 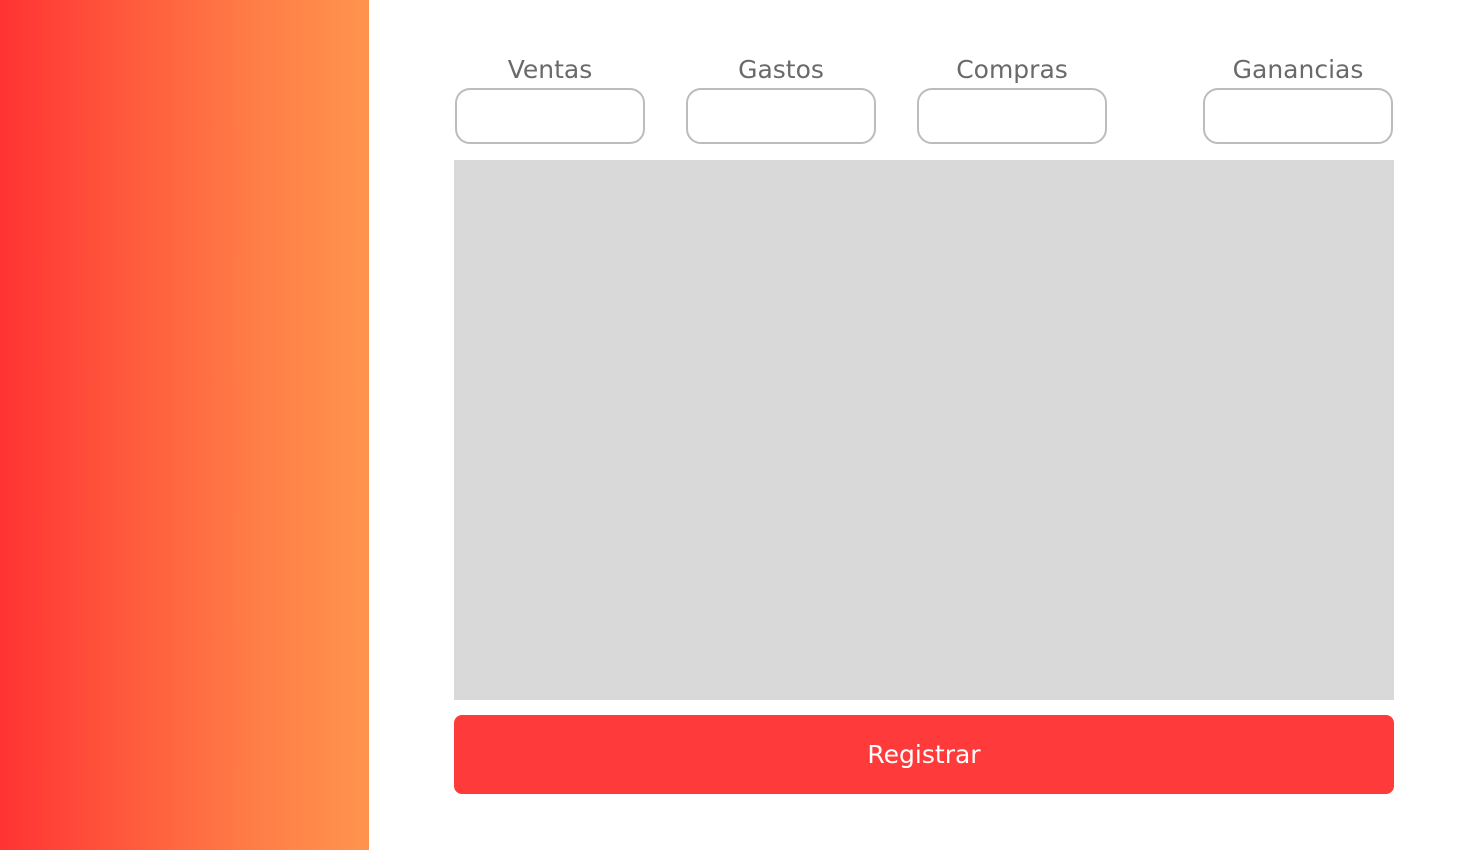 I want to click on ganancias-label: Ganancias, so click(x=1298, y=69).